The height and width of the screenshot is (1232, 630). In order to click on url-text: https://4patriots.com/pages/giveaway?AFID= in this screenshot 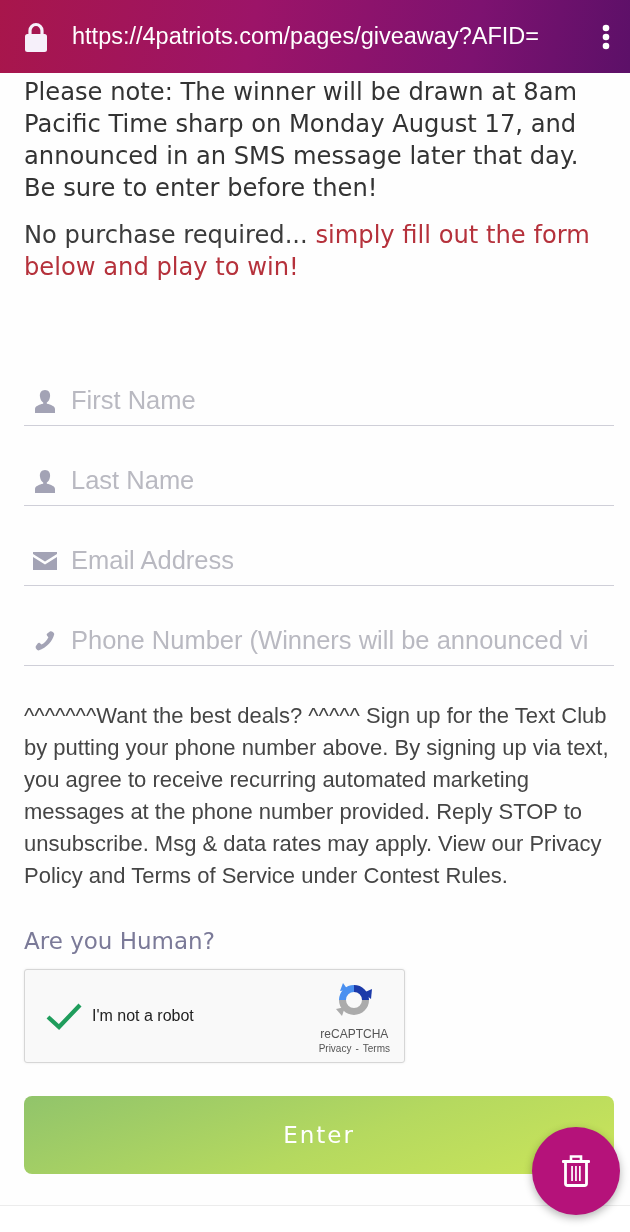, I will do `click(325, 36)`.